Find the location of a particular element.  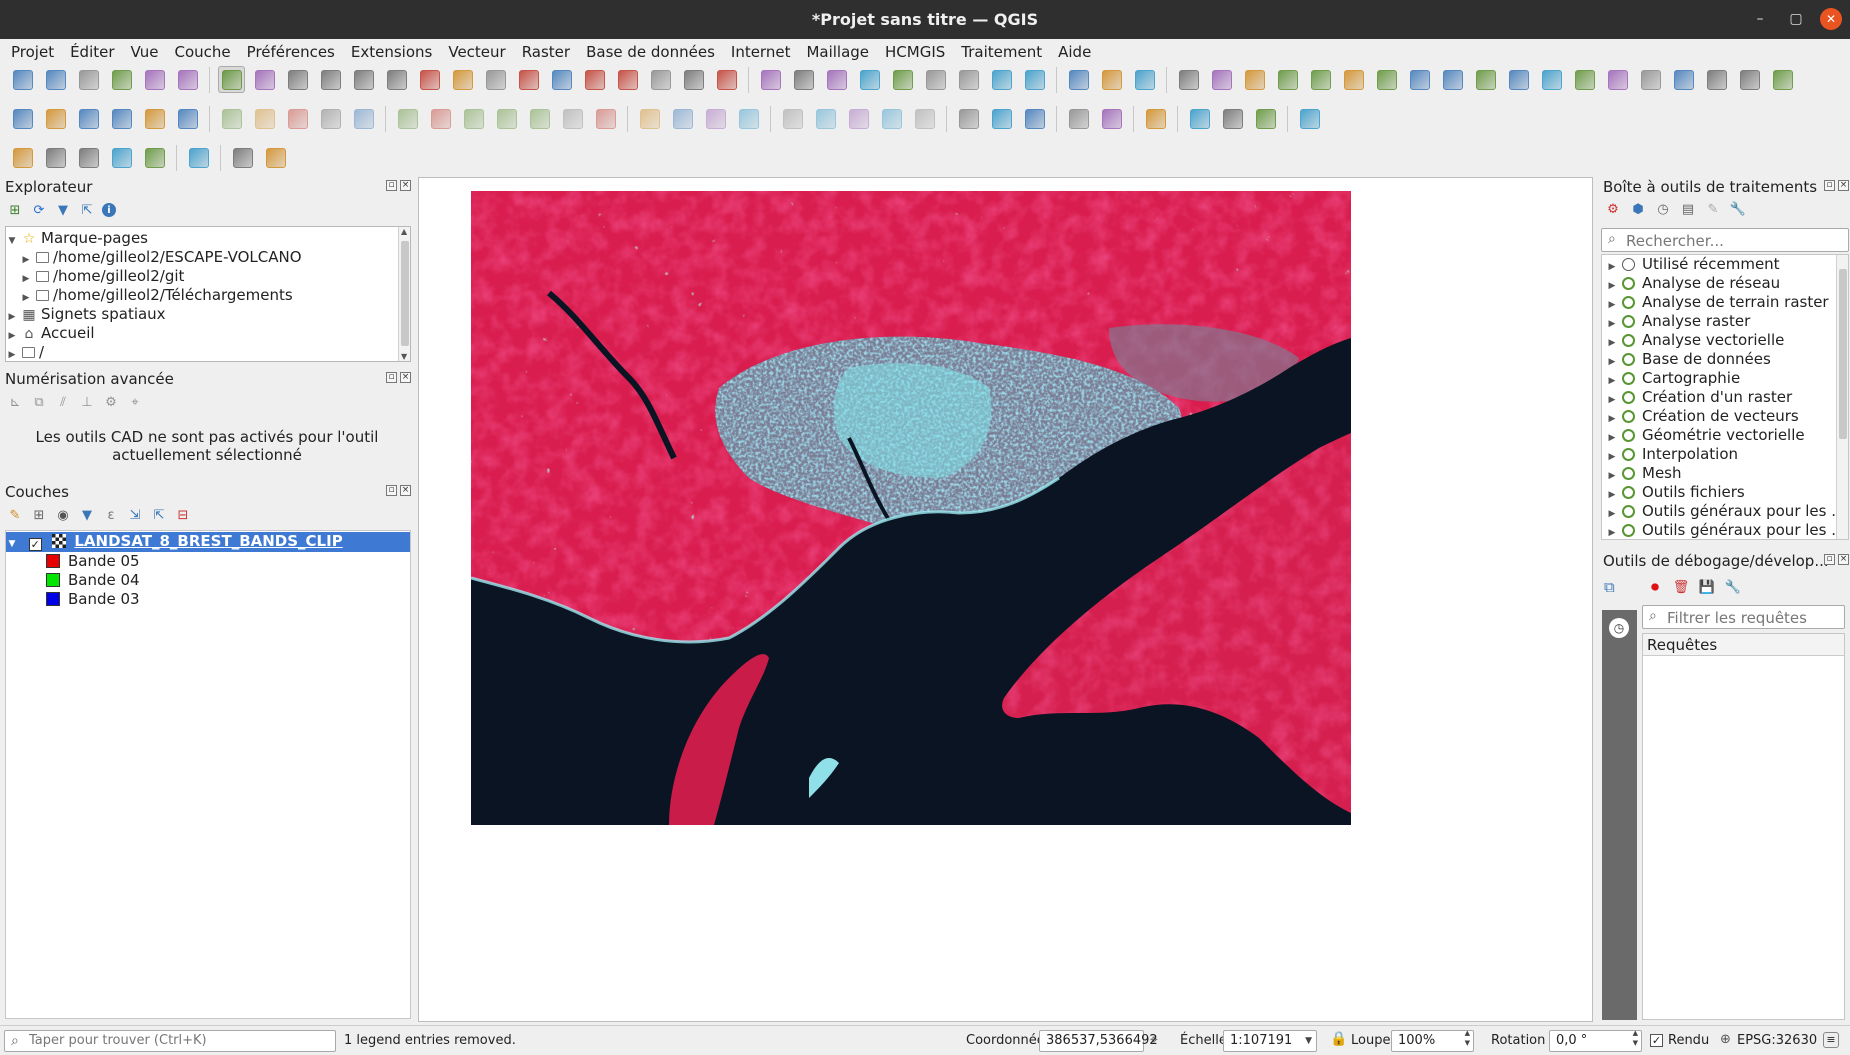

explorer-scrollbar: ▲ ▼ is located at coordinates (404, 294).